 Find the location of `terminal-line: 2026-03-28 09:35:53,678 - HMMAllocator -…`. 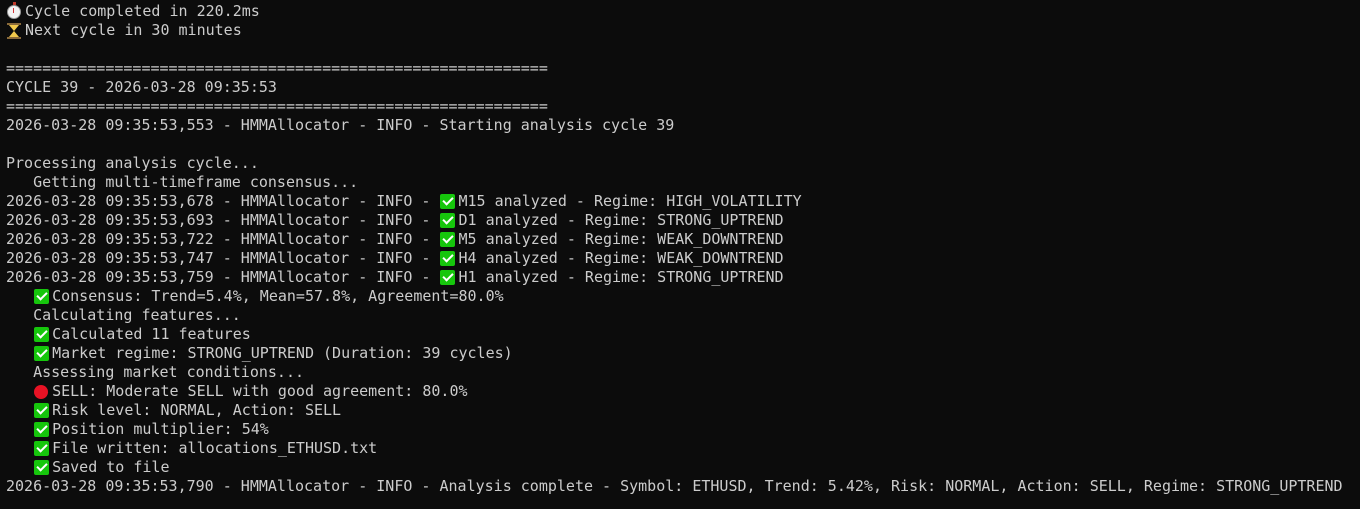

terminal-line: 2026-03-28 09:35:53,678 - HMMAllocator -… is located at coordinates (681, 201).